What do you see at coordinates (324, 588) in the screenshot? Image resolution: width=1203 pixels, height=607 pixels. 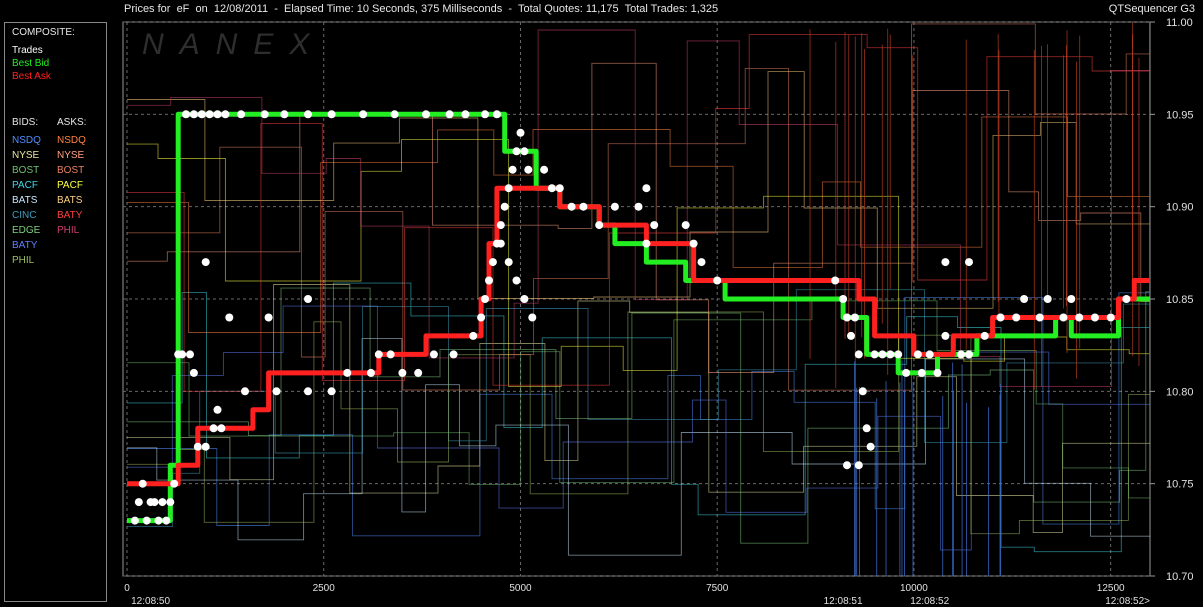 I see `x-tick-label: 2500` at bounding box center [324, 588].